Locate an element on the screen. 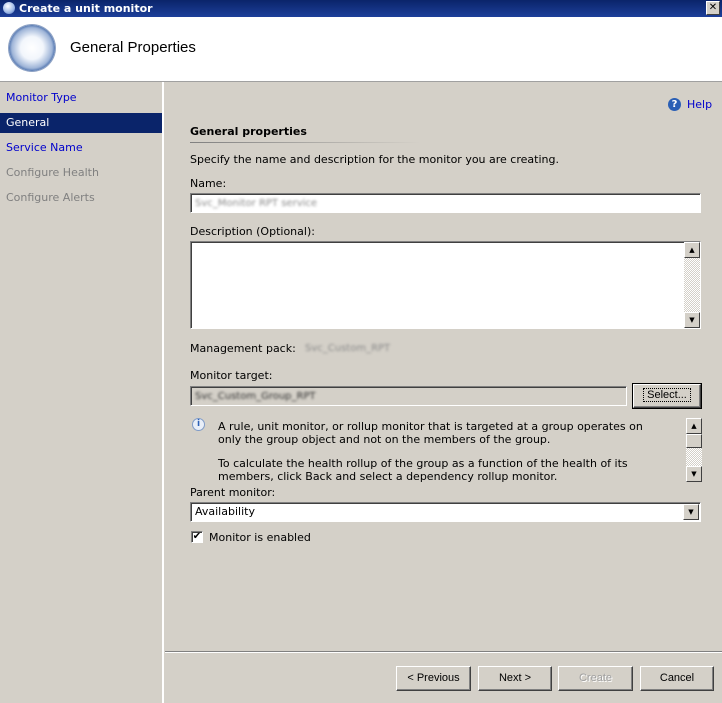 This screenshot has width=722, height=703. close-button: ✕ is located at coordinates (713, 8).